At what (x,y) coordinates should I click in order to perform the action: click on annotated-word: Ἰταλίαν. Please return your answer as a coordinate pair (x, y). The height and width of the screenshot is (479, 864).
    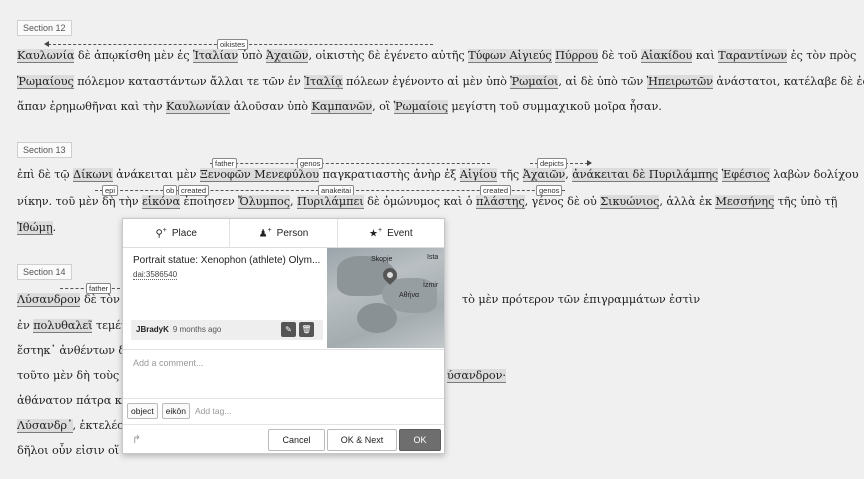
    Looking at the image, I should click on (215, 56).